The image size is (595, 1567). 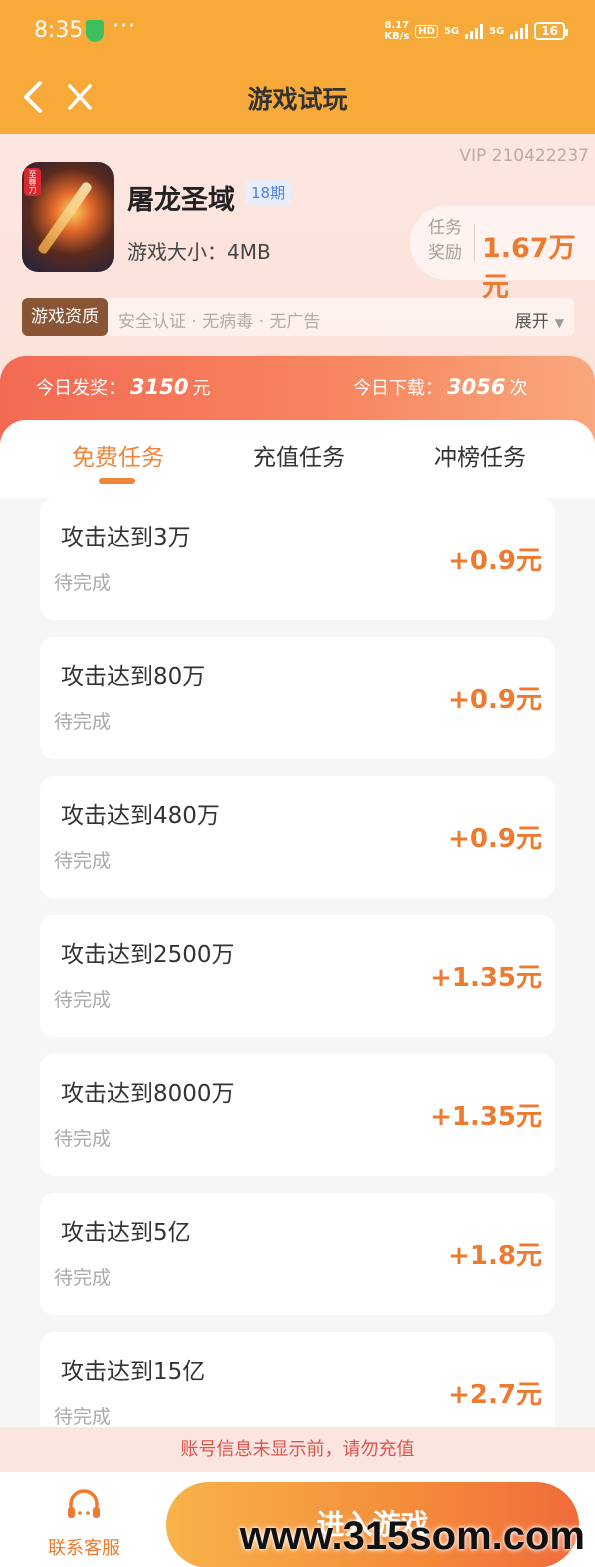 I want to click on tab-recharge-tasks: 充值任务, so click(x=299, y=455).